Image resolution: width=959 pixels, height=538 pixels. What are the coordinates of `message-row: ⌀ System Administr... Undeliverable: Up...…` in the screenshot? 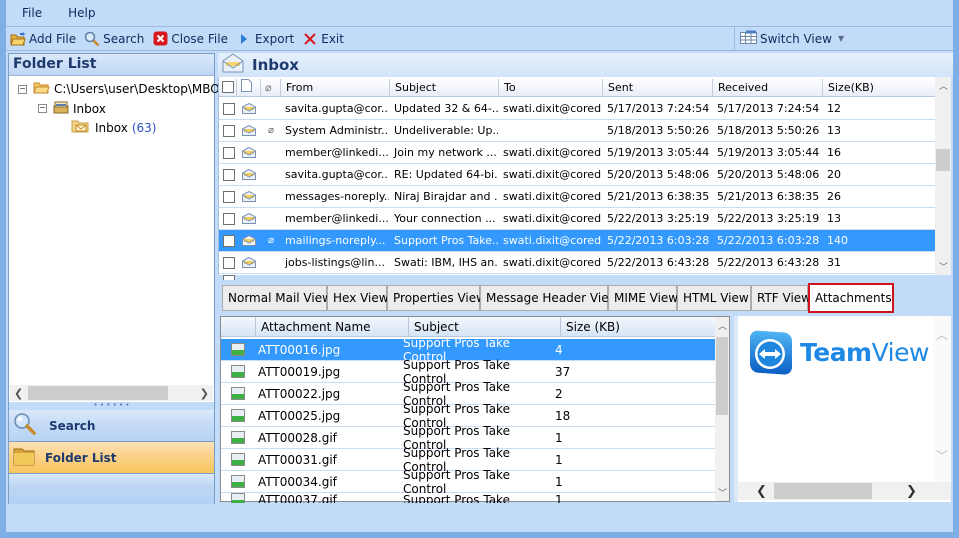 It's located at (577, 131).